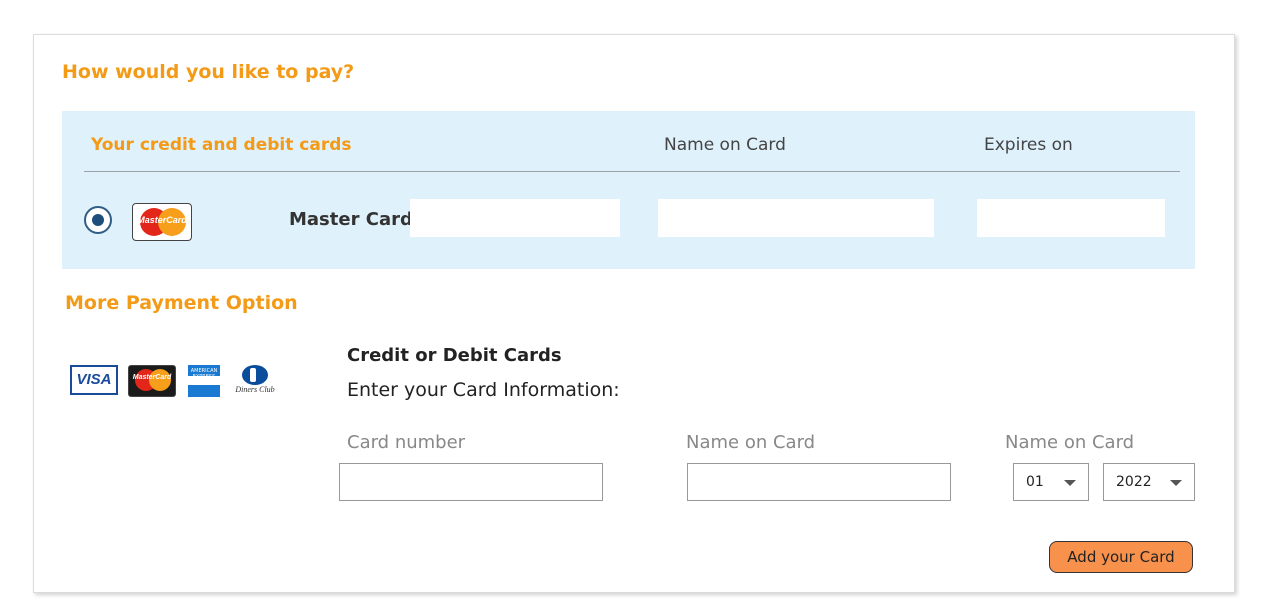 The height and width of the screenshot is (616, 1265). Describe the element at coordinates (181, 303) in the screenshot. I see `more-payment-title: More Payment Option` at that location.